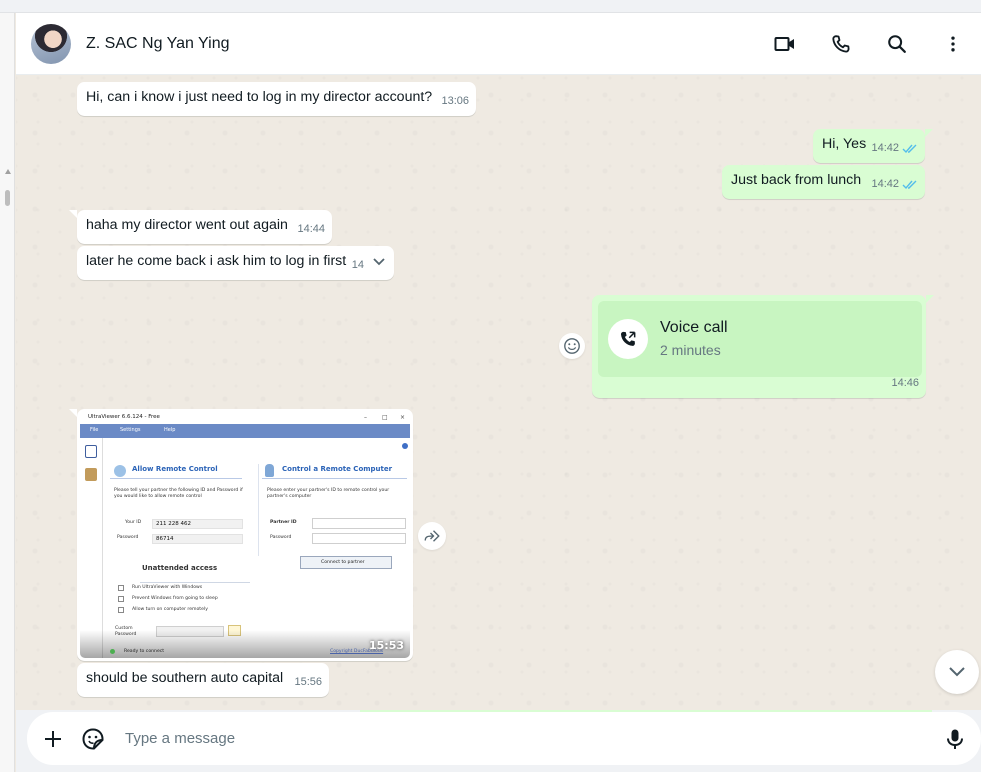 Image resolution: width=981 pixels, height=772 pixels. Describe the element at coordinates (530, 738) in the screenshot. I see `message-input` at that location.